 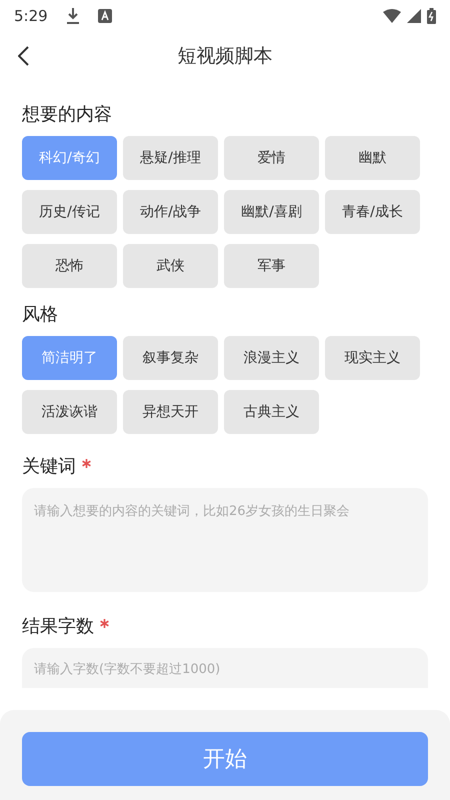 I want to click on option-chip: 爱情, so click(x=271, y=158).